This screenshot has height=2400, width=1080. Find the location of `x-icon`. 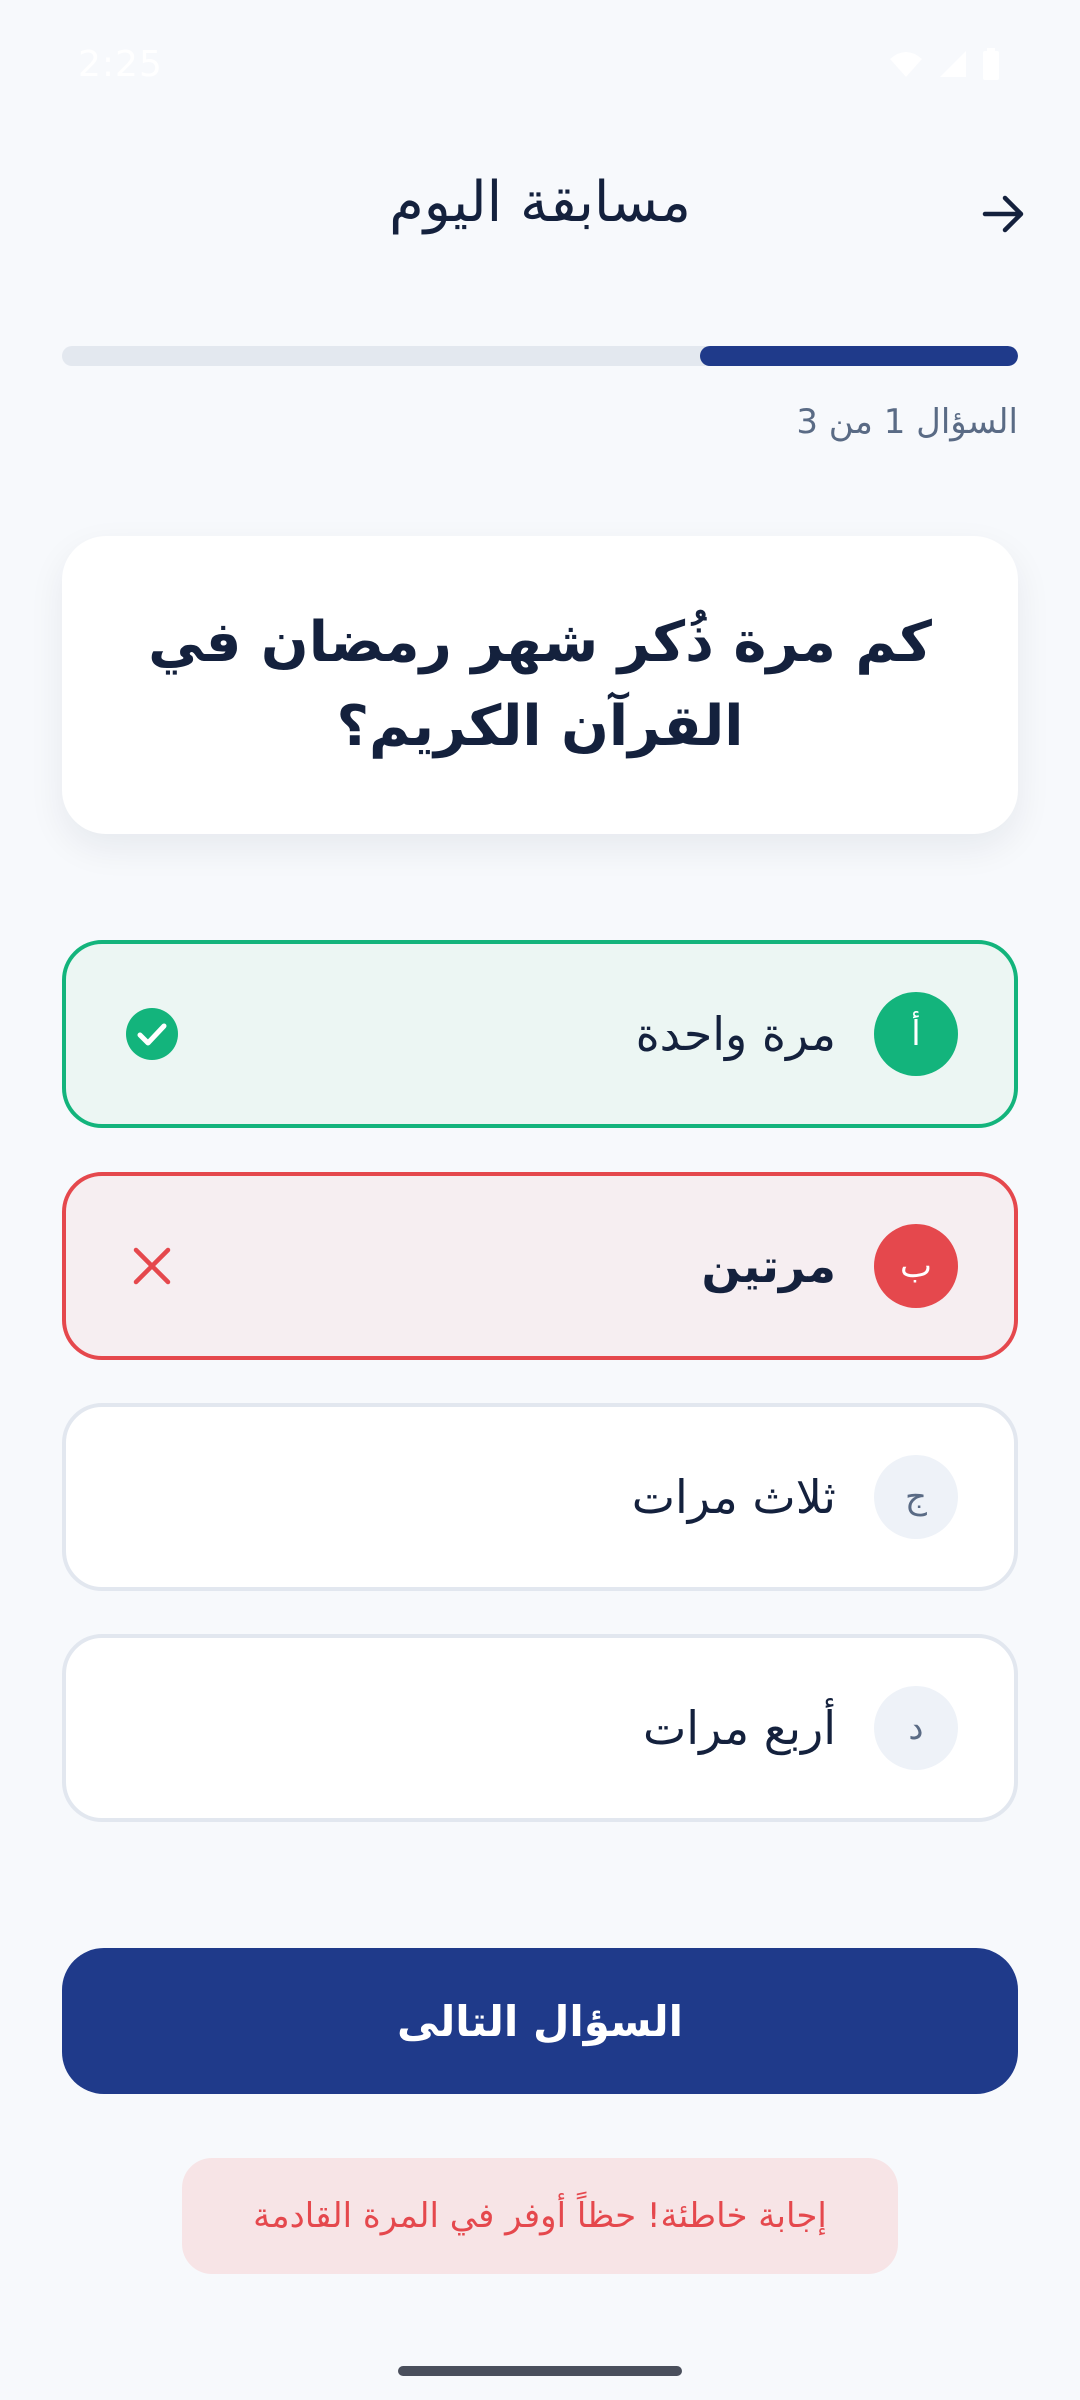

x-icon is located at coordinates (152, 1266).